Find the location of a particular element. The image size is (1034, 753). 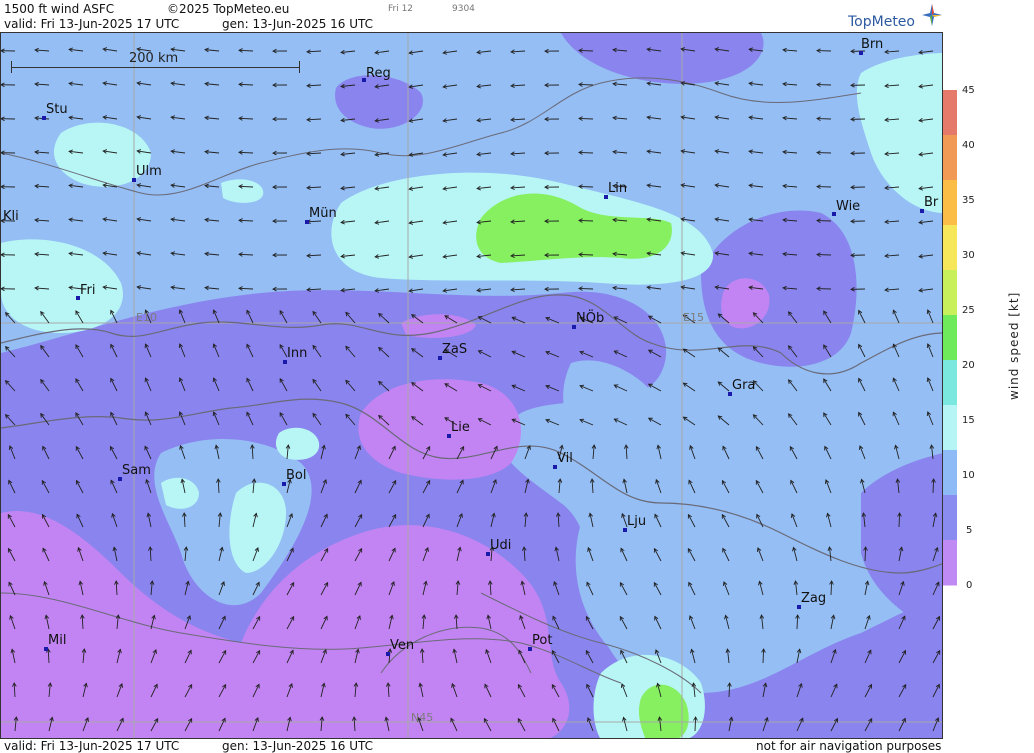

legend-tick-0: 0 is located at coordinates (969, 585).